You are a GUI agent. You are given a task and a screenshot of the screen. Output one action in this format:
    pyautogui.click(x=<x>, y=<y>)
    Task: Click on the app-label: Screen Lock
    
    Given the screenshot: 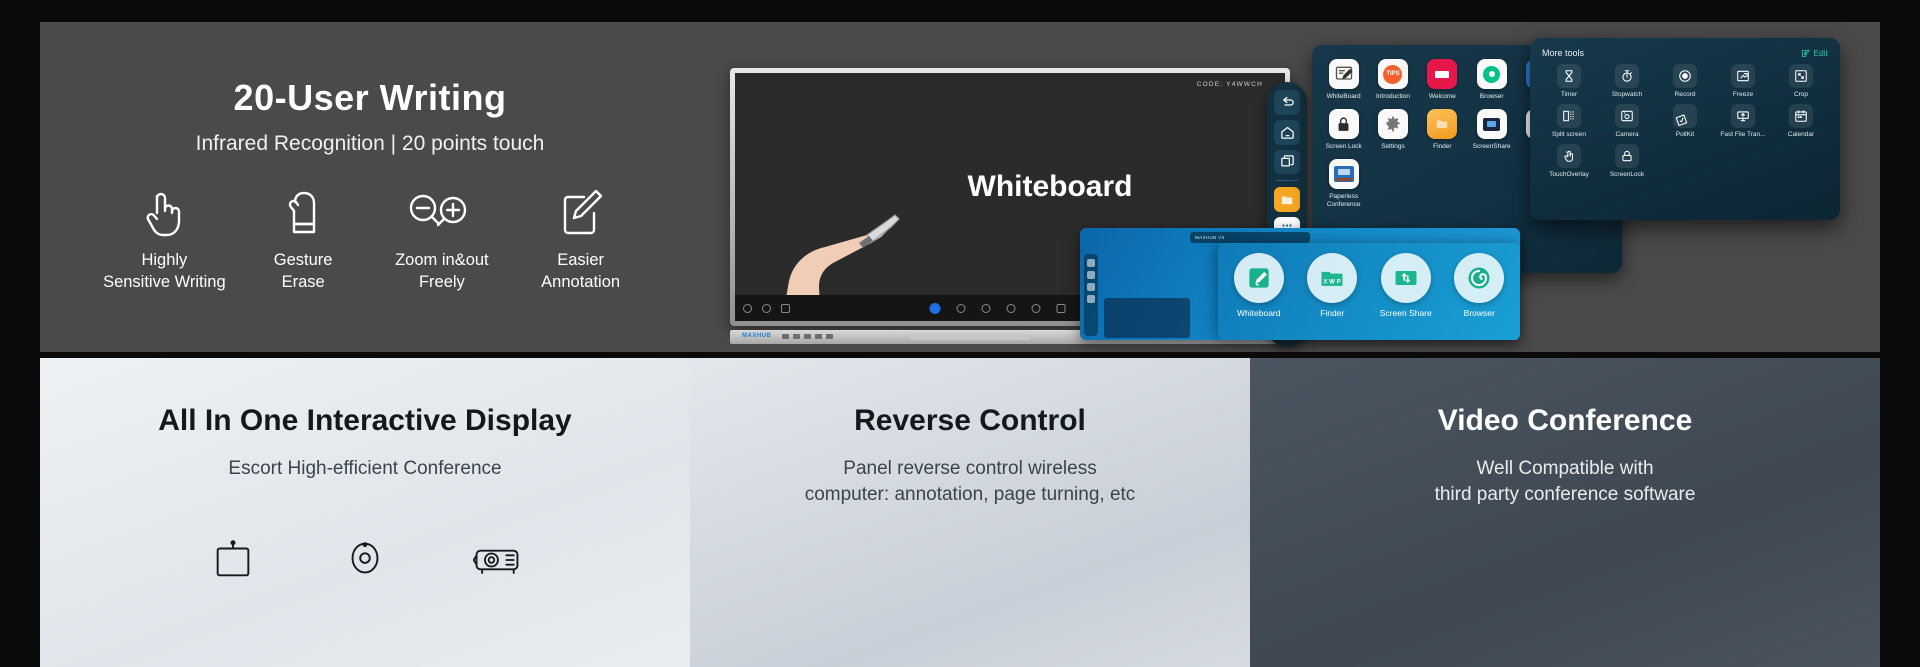 What is the action you would take?
    pyautogui.click(x=1343, y=147)
    